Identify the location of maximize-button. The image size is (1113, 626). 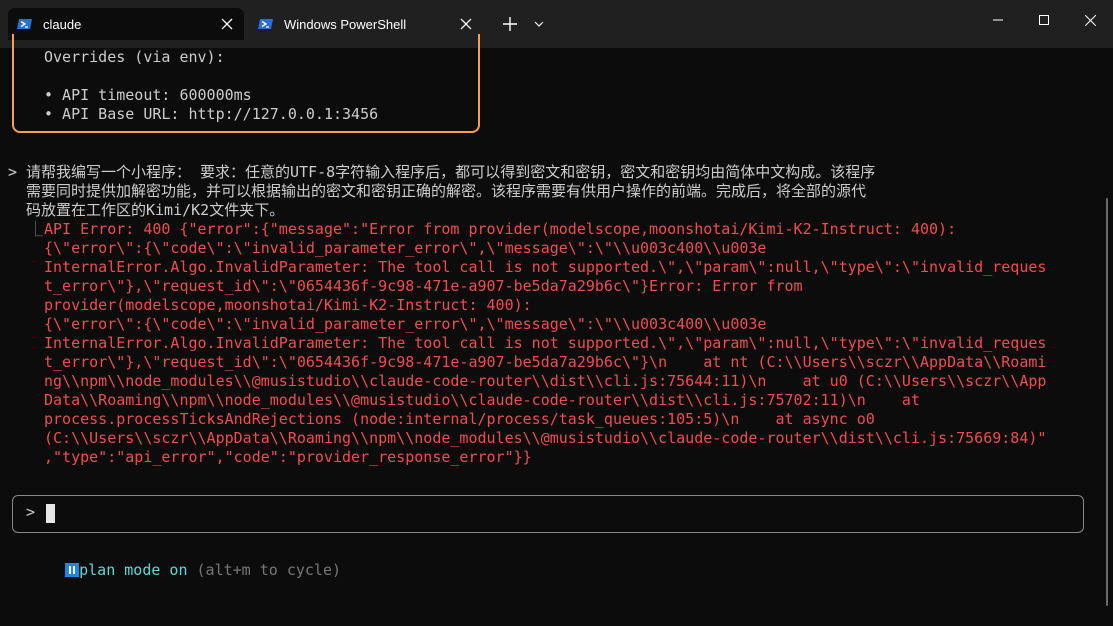
(1044, 20).